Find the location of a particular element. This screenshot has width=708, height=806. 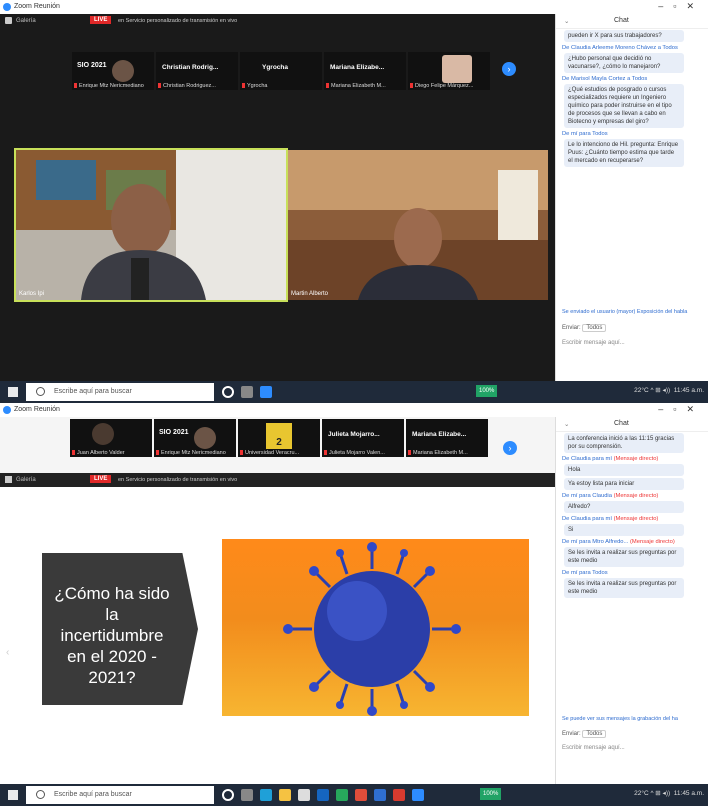

chat-message: Ya estoy lista para iniciar is located at coordinates (624, 484).